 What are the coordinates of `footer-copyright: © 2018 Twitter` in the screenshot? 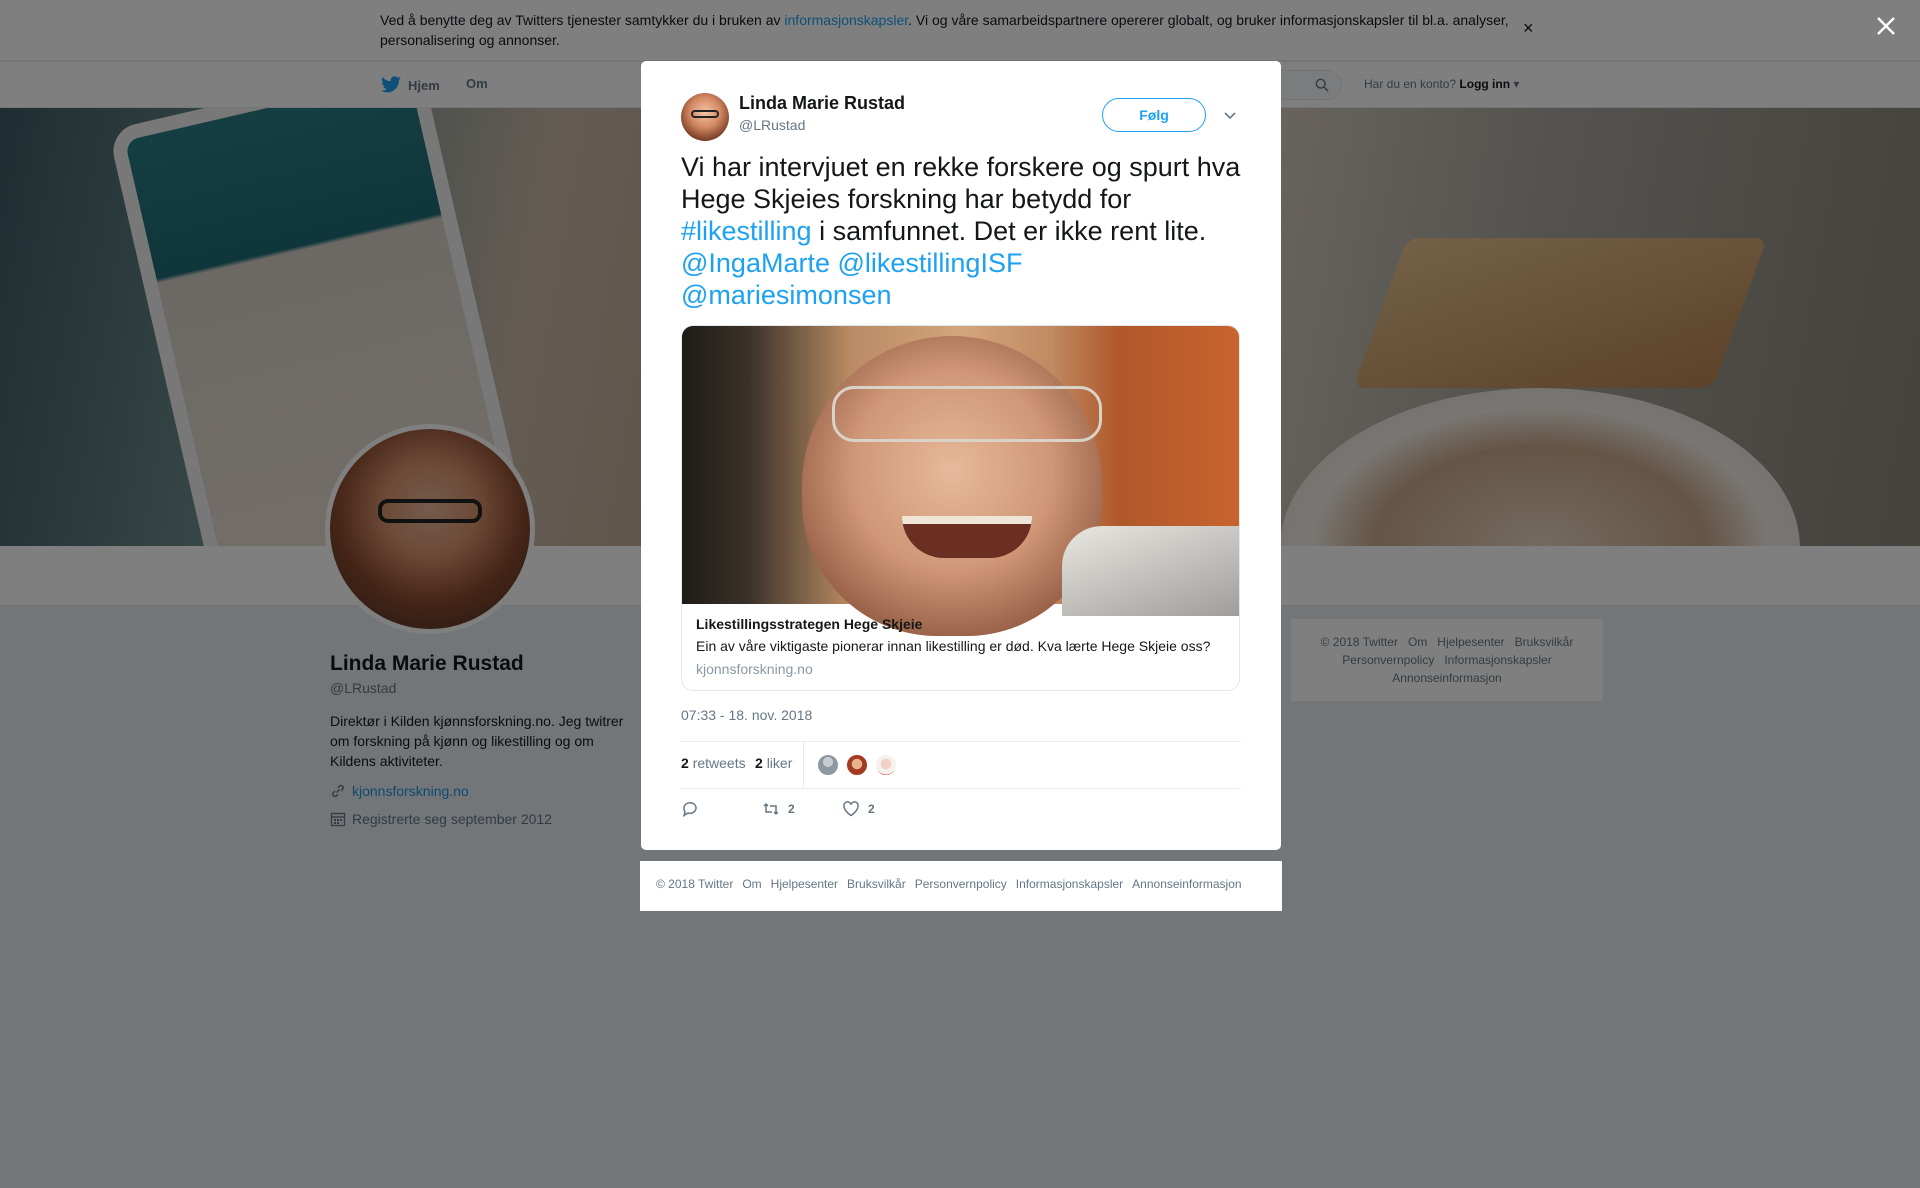 It's located at (695, 884).